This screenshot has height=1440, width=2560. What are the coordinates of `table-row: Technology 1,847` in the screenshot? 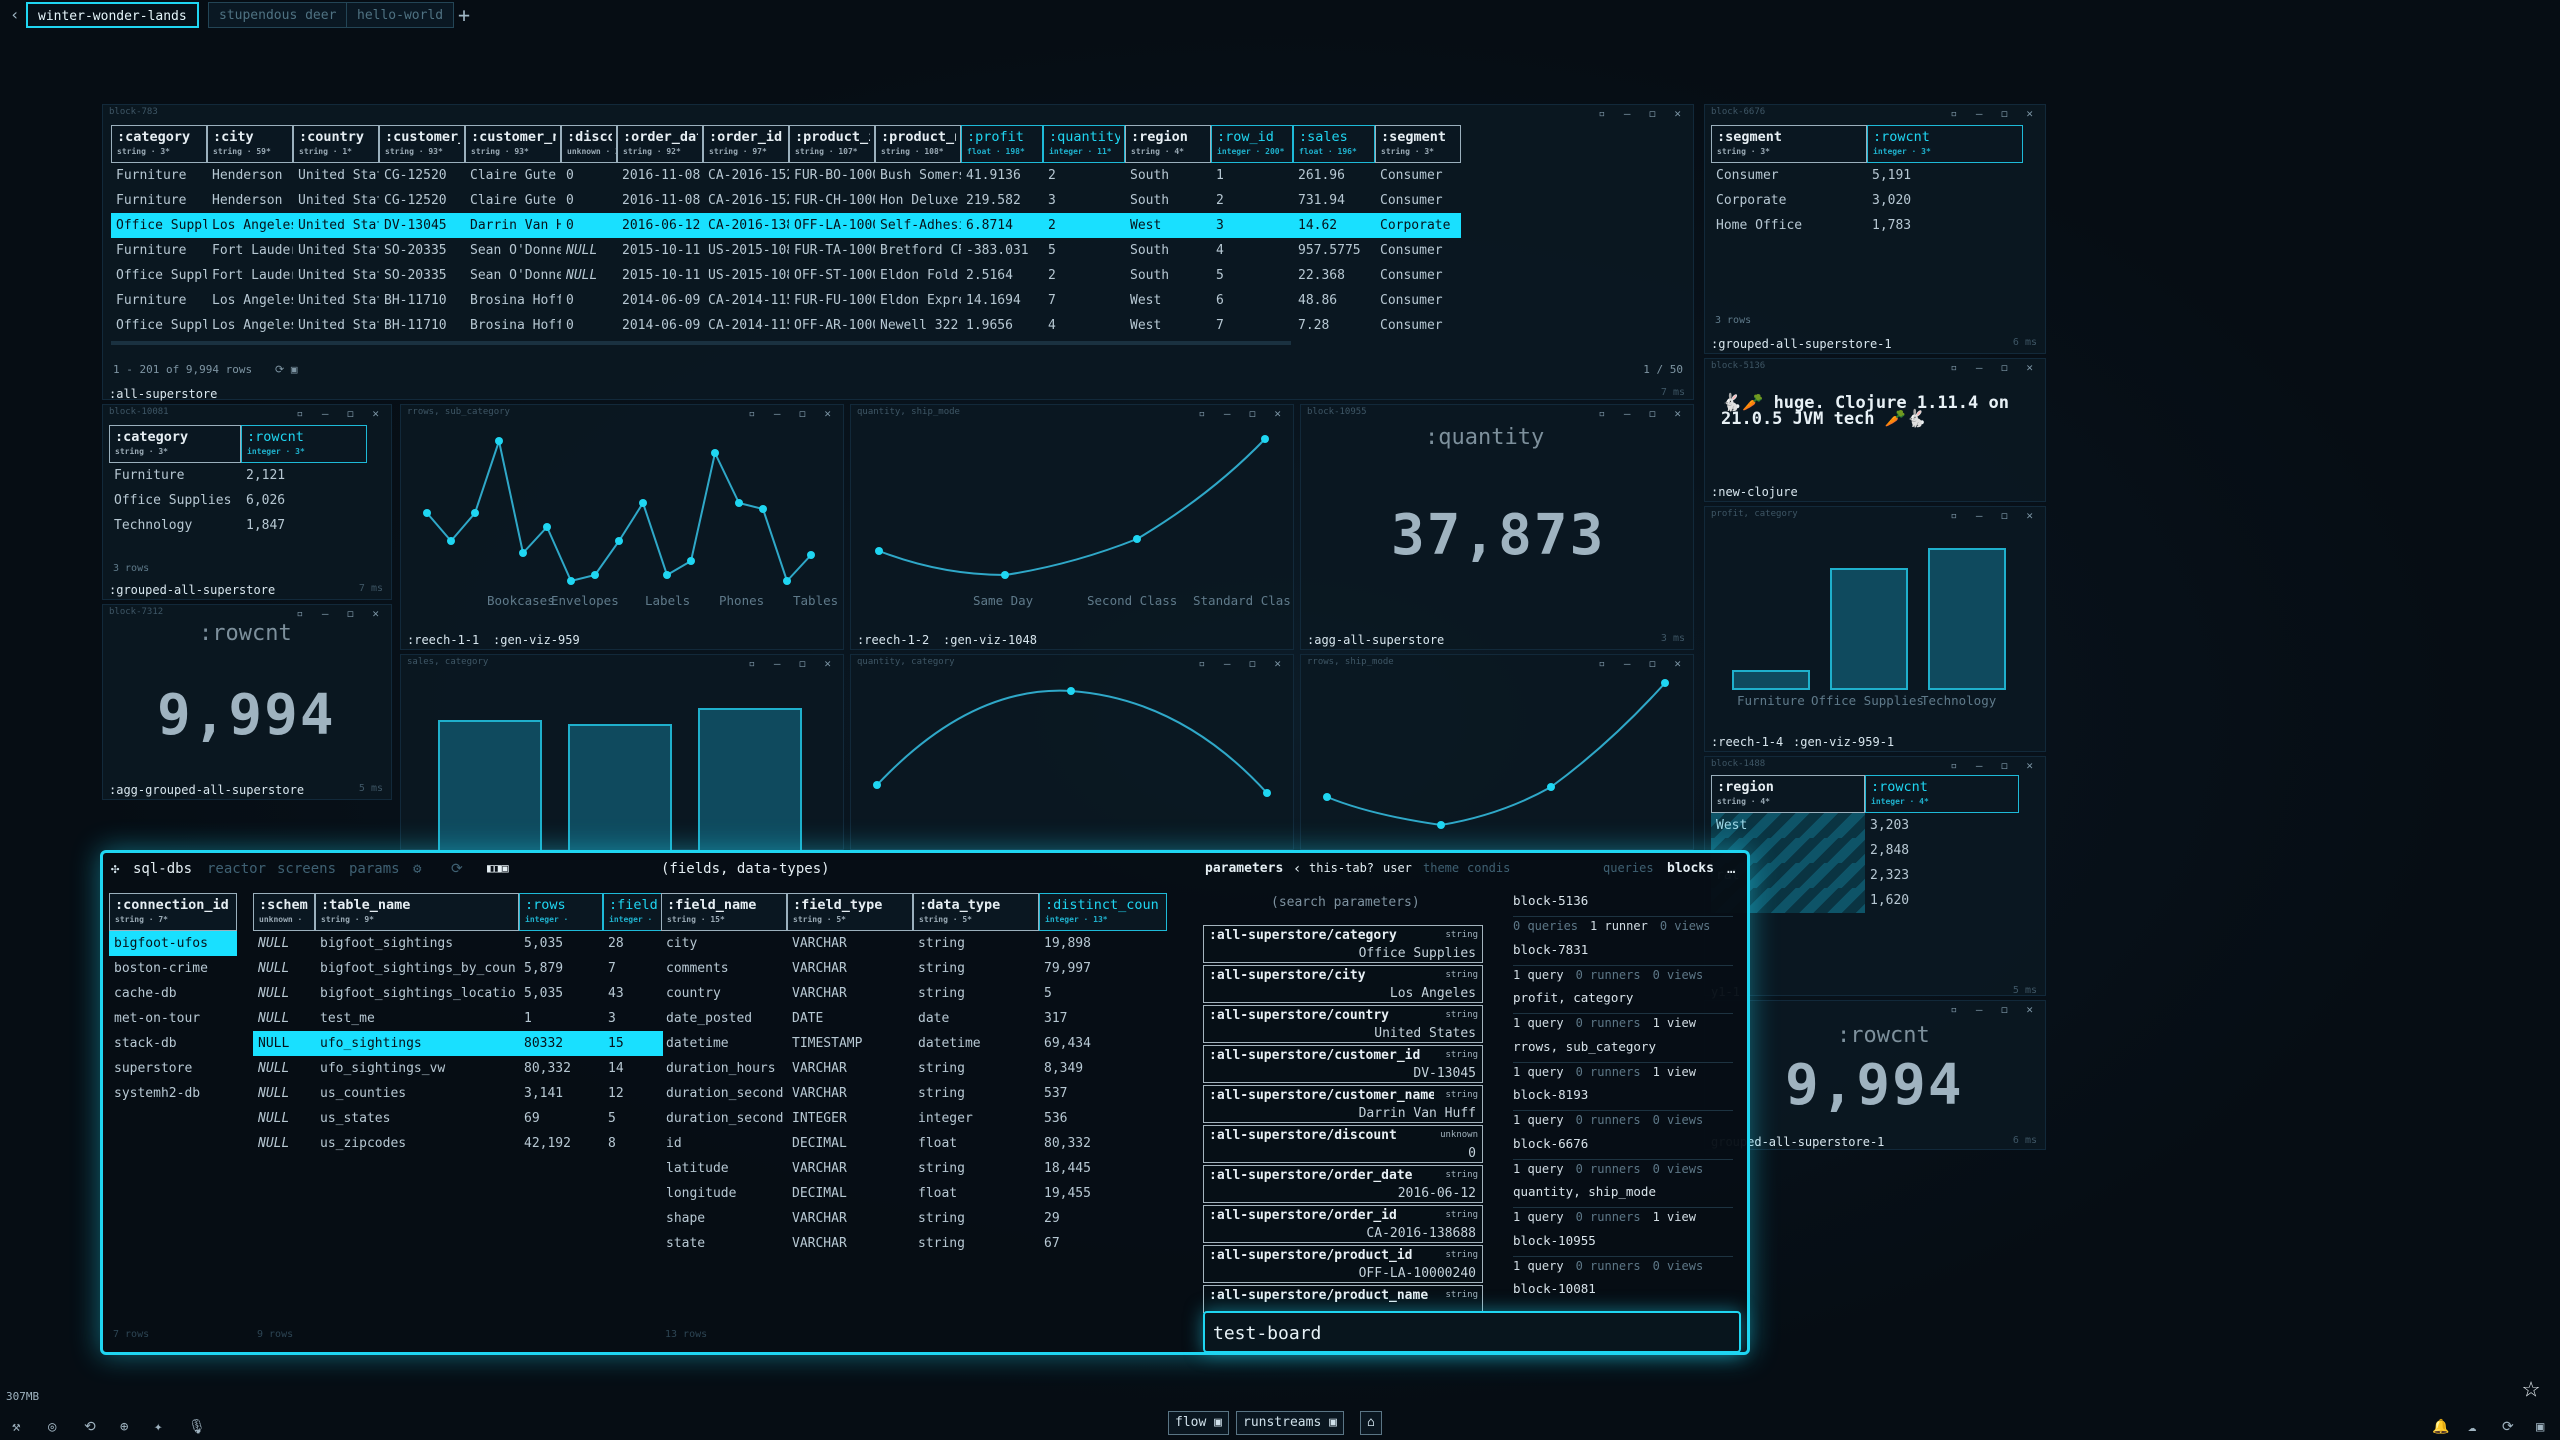 It's located at (238, 525).